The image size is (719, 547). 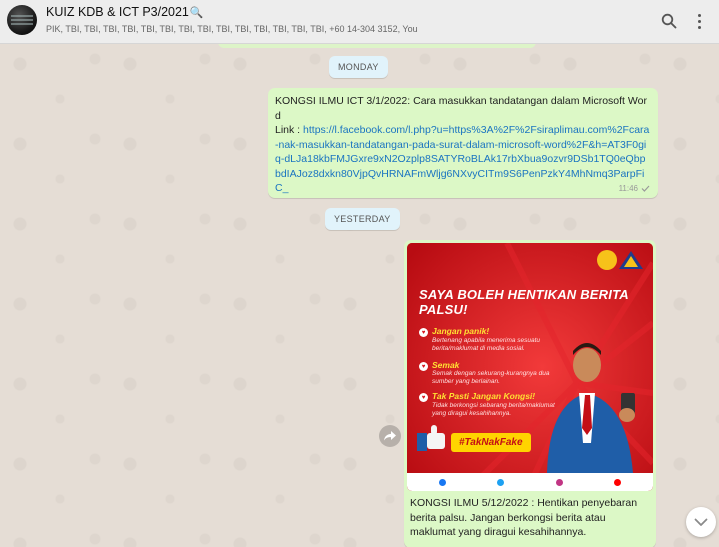 I want to click on date-separator-monday: MONDAY, so click(x=358, y=67).